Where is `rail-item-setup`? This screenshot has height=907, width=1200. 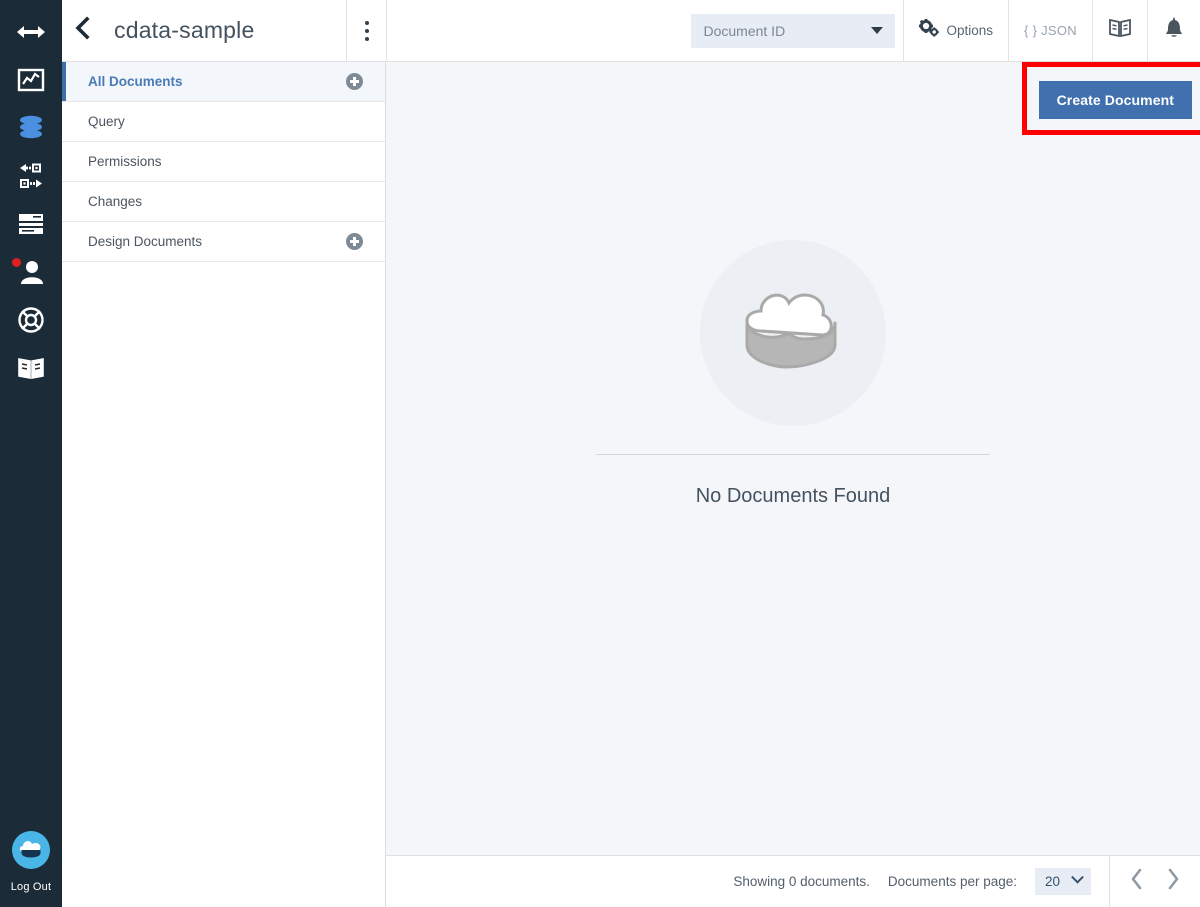 rail-item-setup is located at coordinates (31, 224).